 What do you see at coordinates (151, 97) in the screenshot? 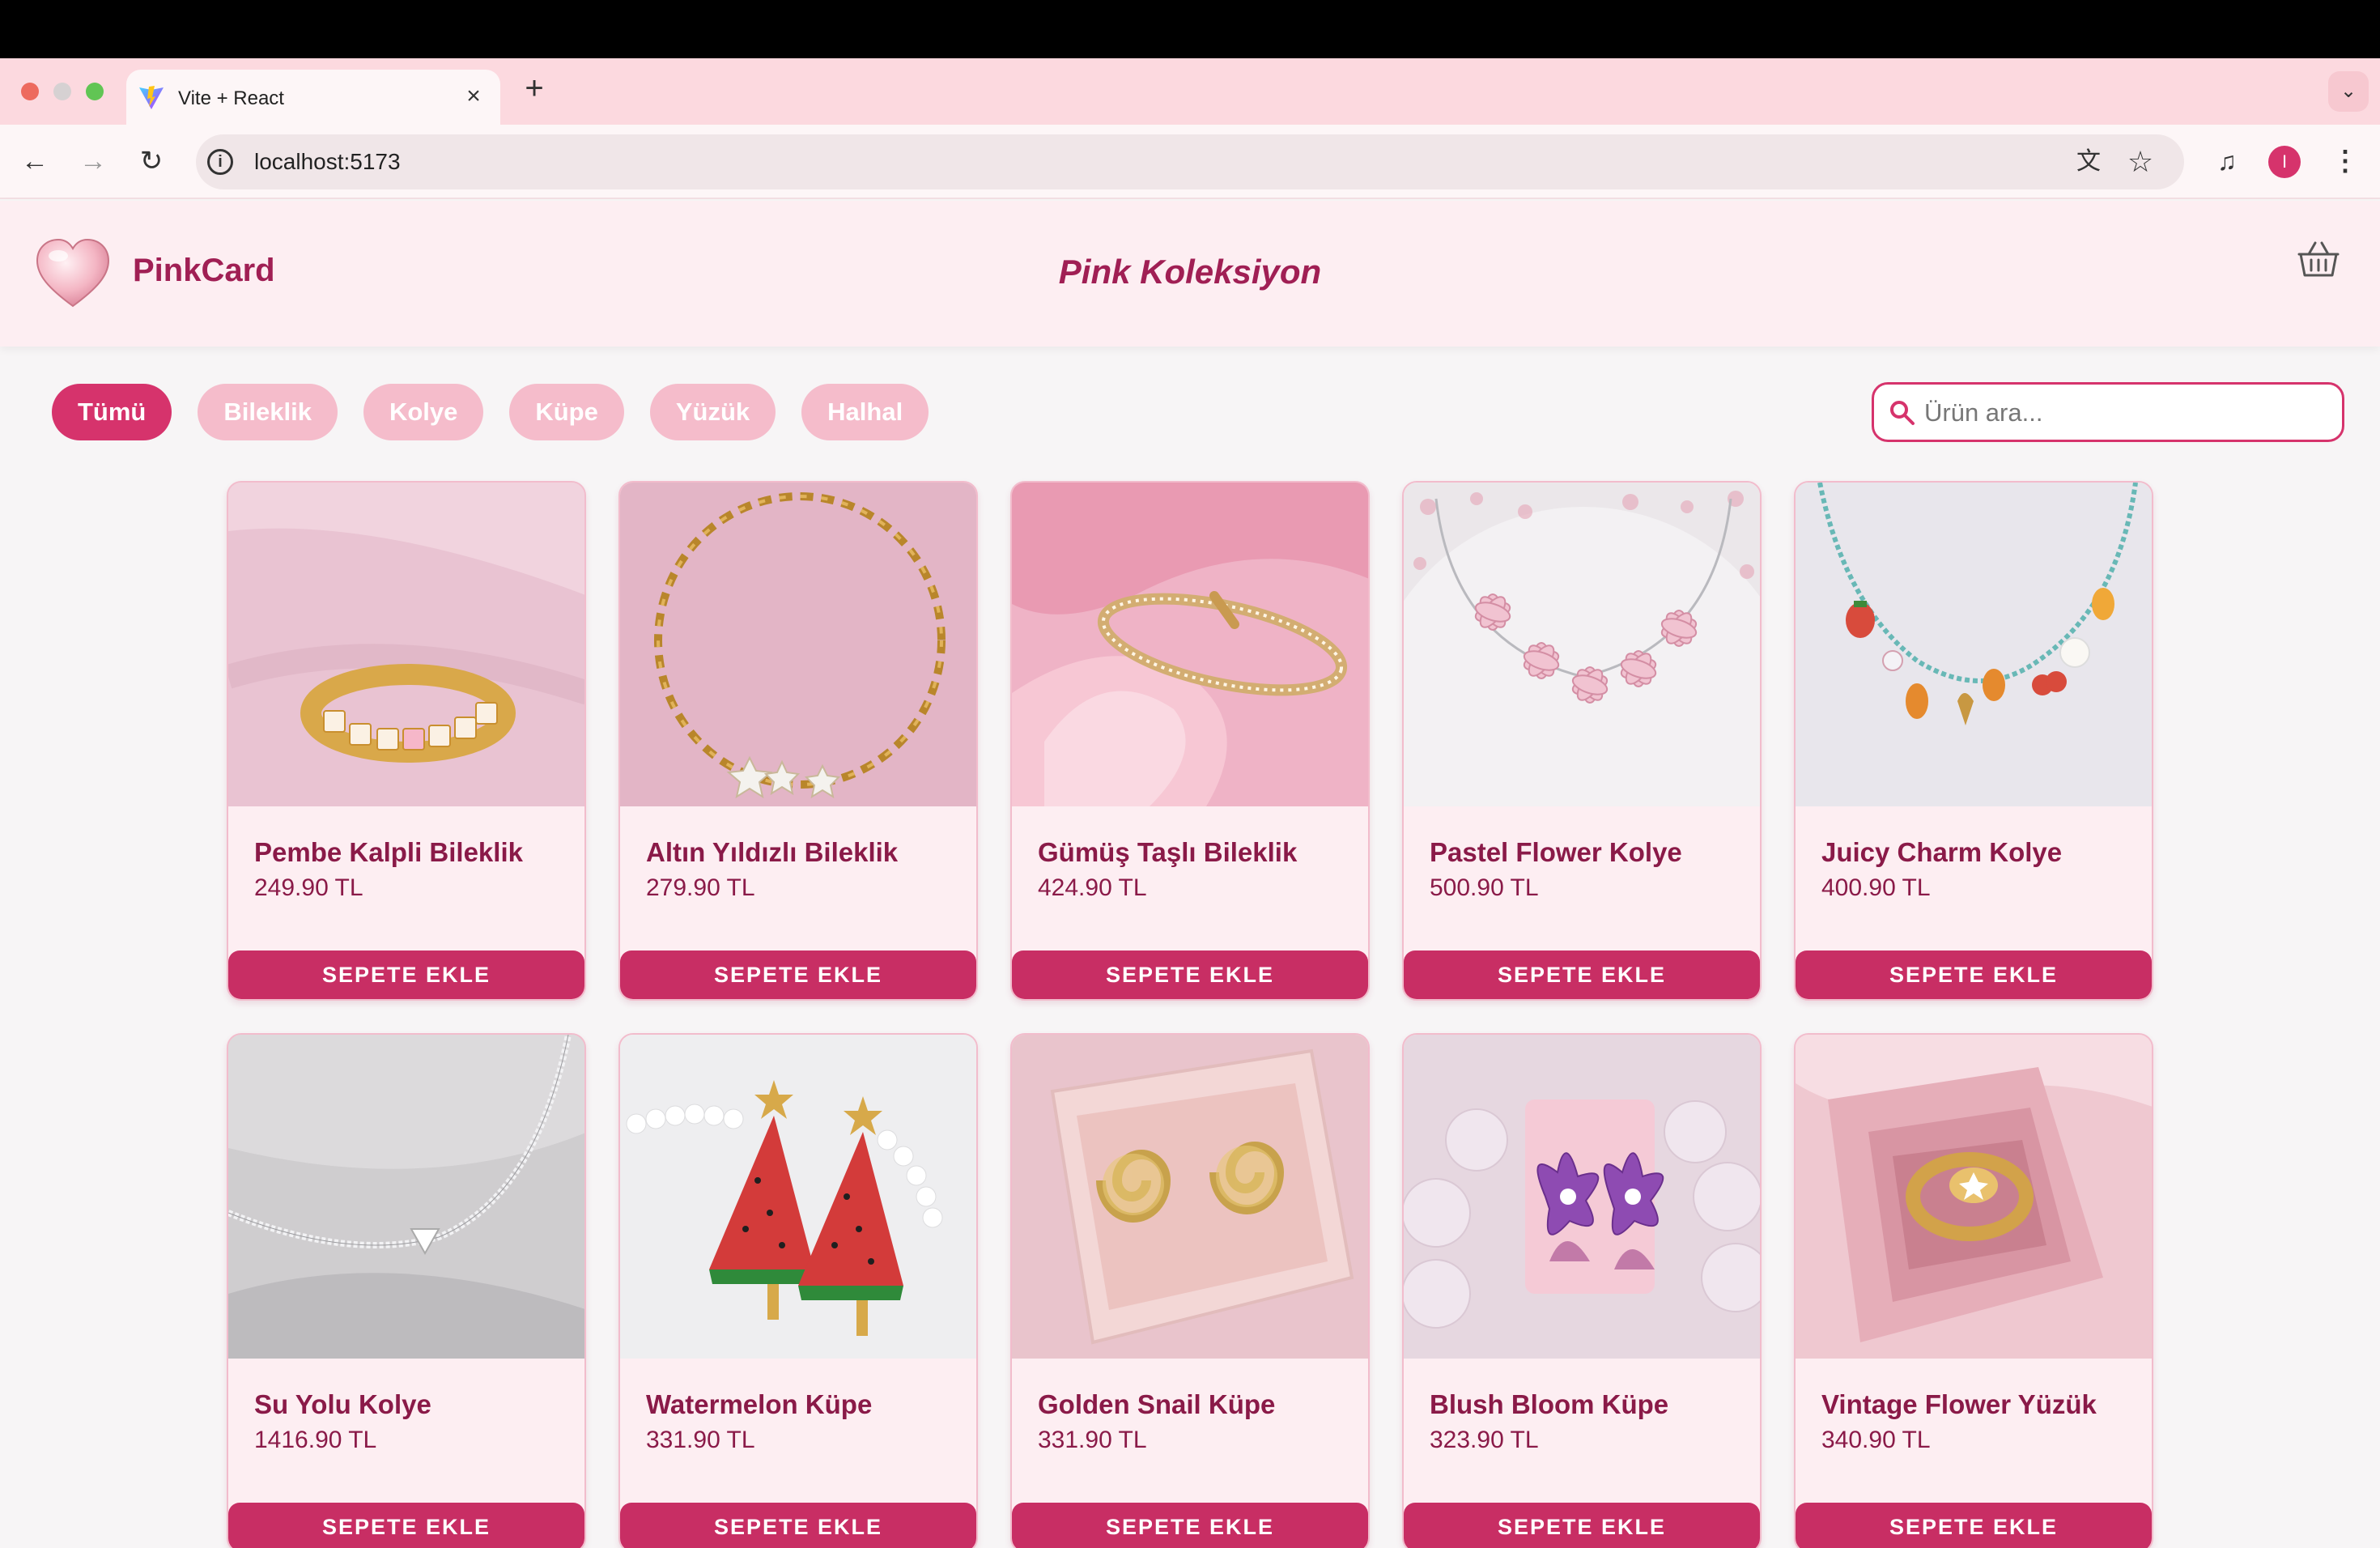
I see `vite-icon` at bounding box center [151, 97].